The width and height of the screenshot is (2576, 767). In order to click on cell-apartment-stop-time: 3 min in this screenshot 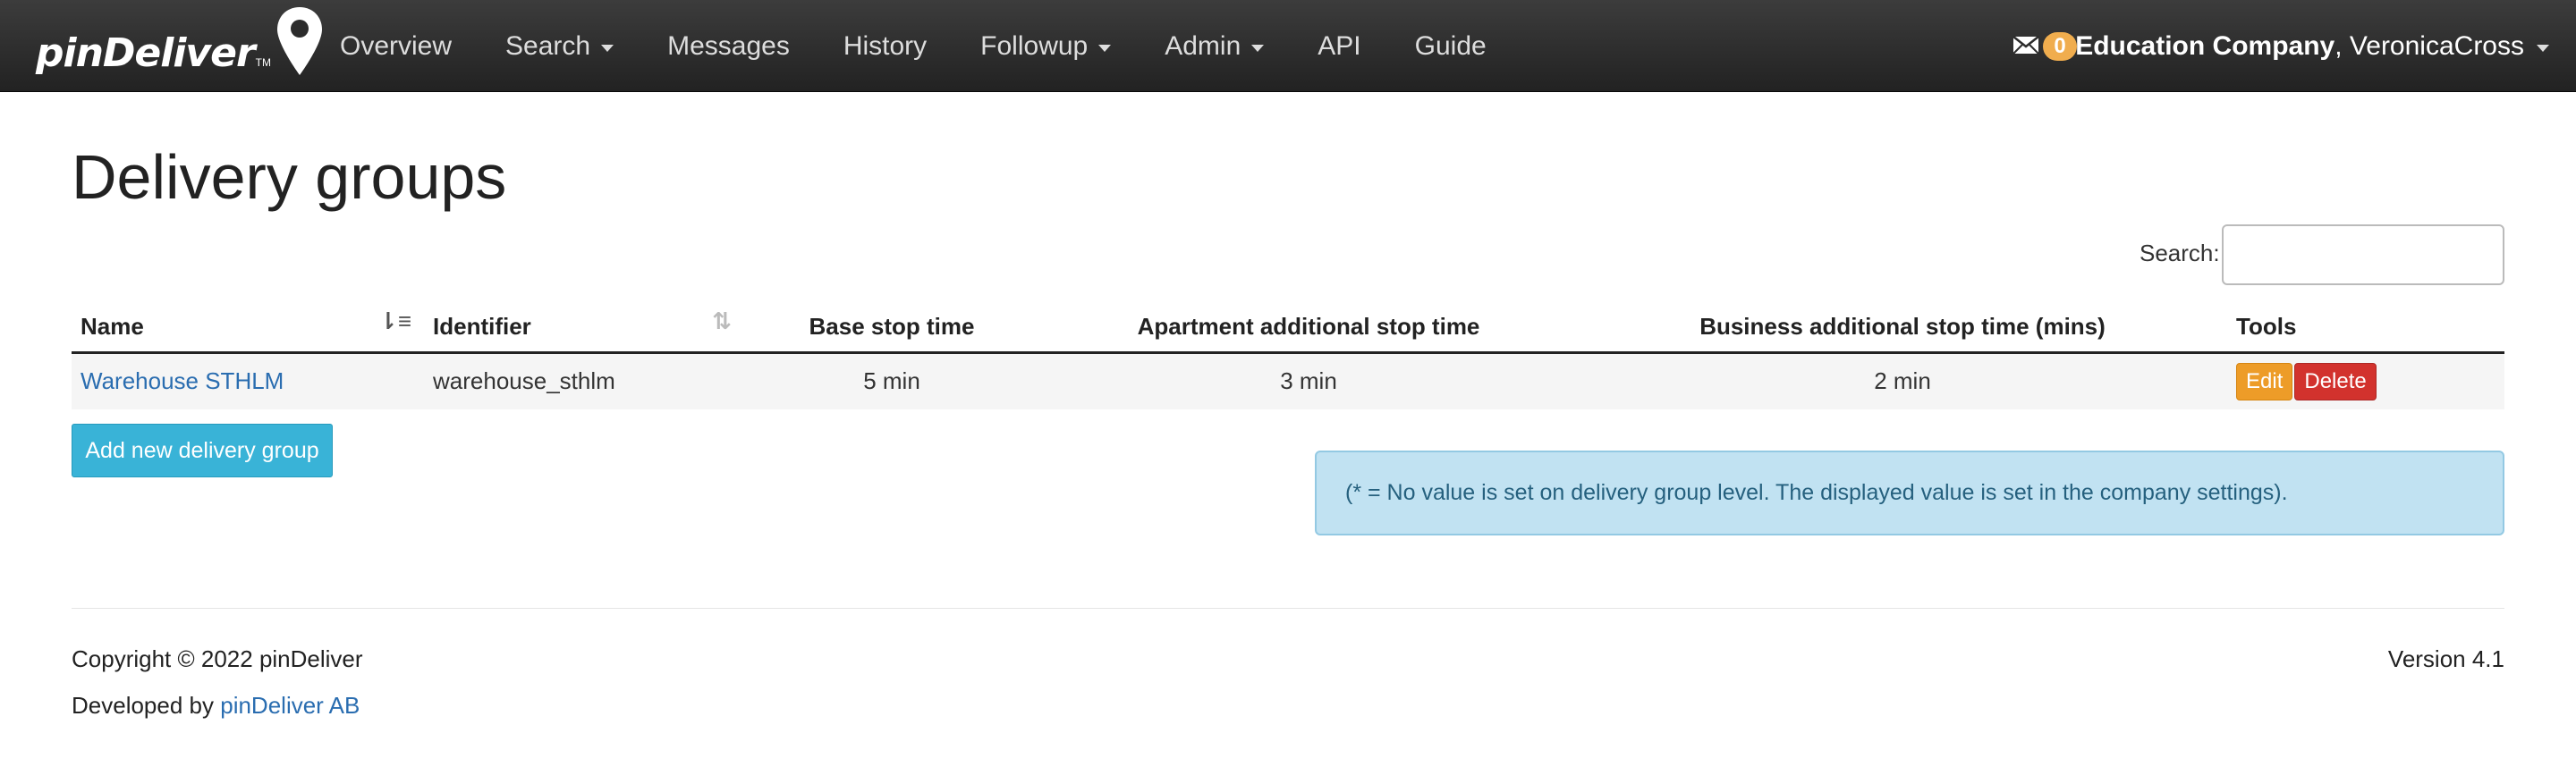, I will do `click(1308, 380)`.